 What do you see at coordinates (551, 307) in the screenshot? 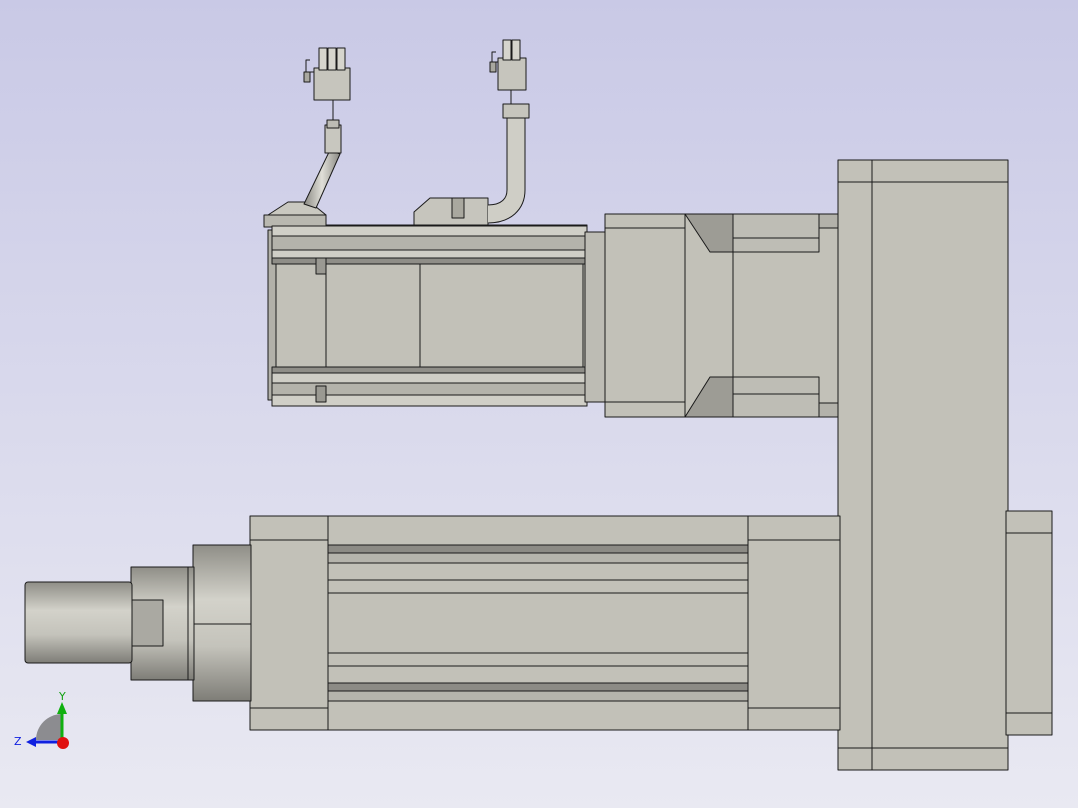
I see `upper-servo-motor` at bounding box center [551, 307].